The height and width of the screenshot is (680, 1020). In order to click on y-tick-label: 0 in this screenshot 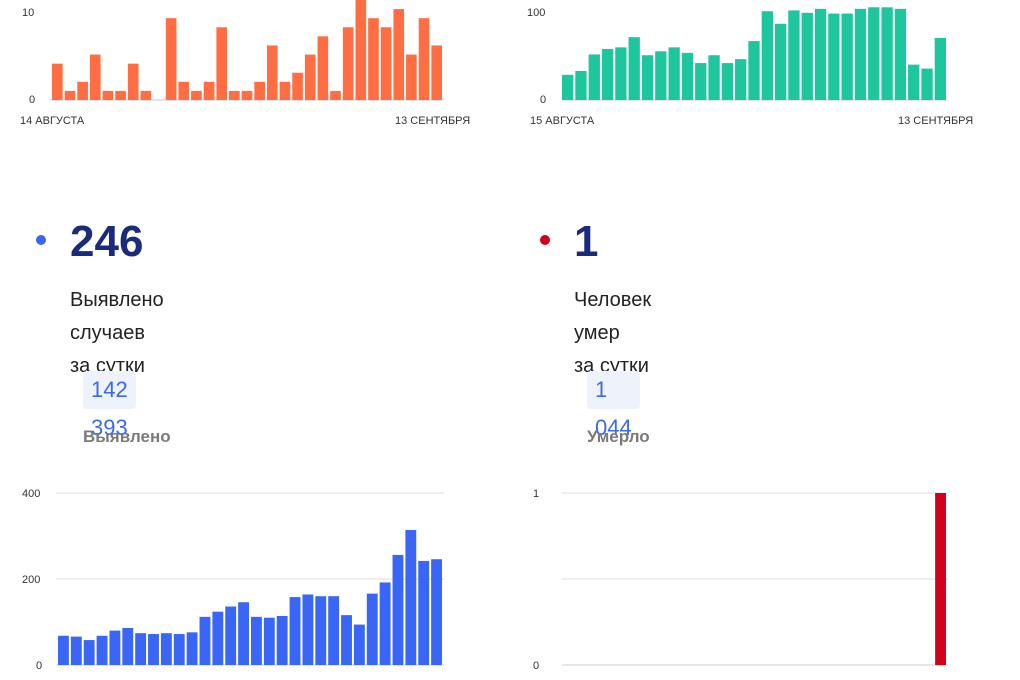, I will do `click(536, 666)`.